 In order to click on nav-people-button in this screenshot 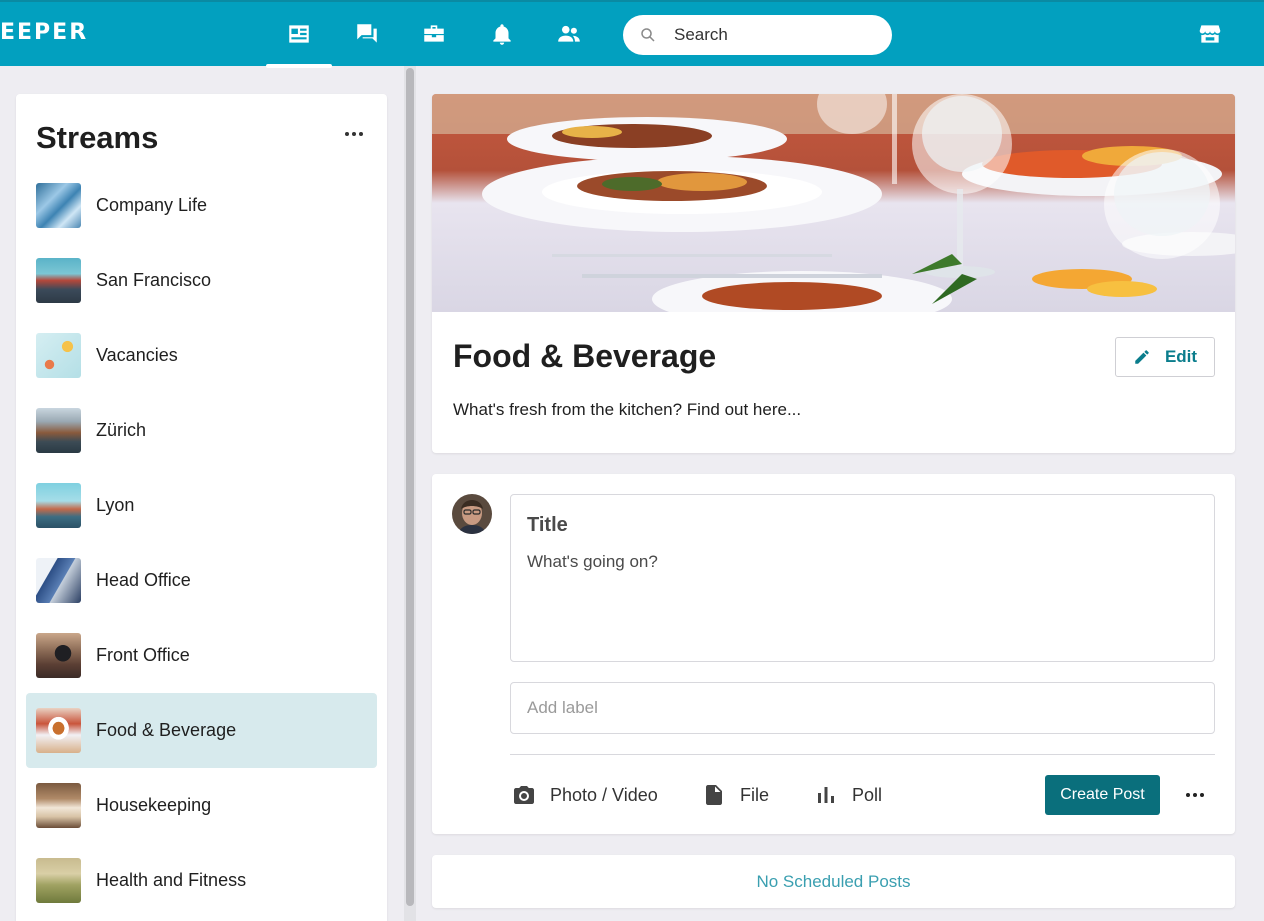, I will do `click(569, 34)`.